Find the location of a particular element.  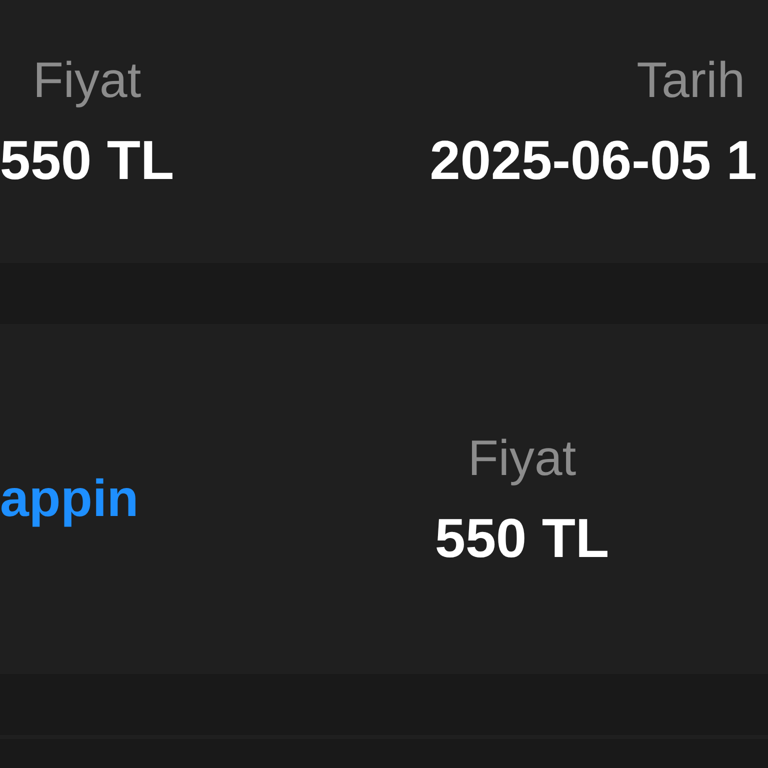

item-title: appin is located at coordinates (69, 499).